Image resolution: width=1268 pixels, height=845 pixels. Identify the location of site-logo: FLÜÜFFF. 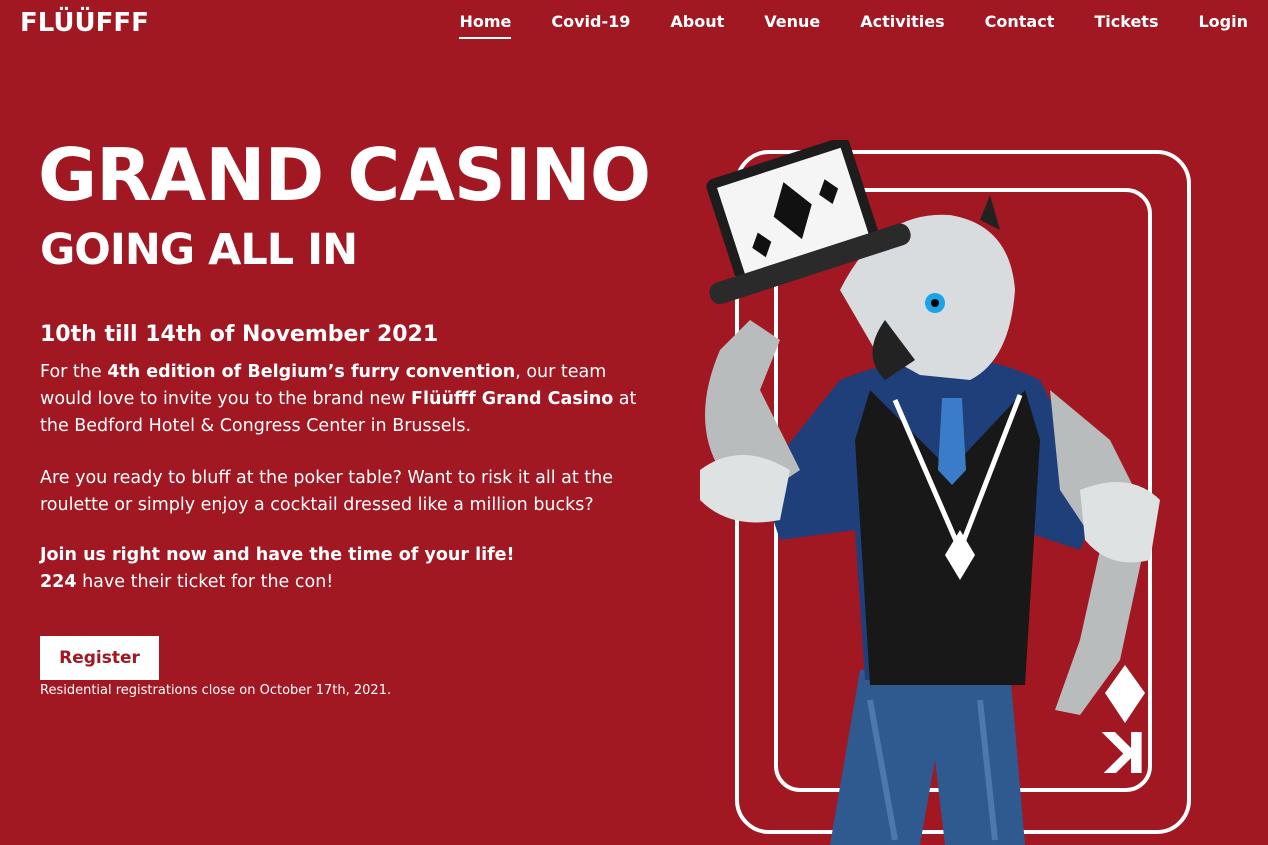
(84, 23).